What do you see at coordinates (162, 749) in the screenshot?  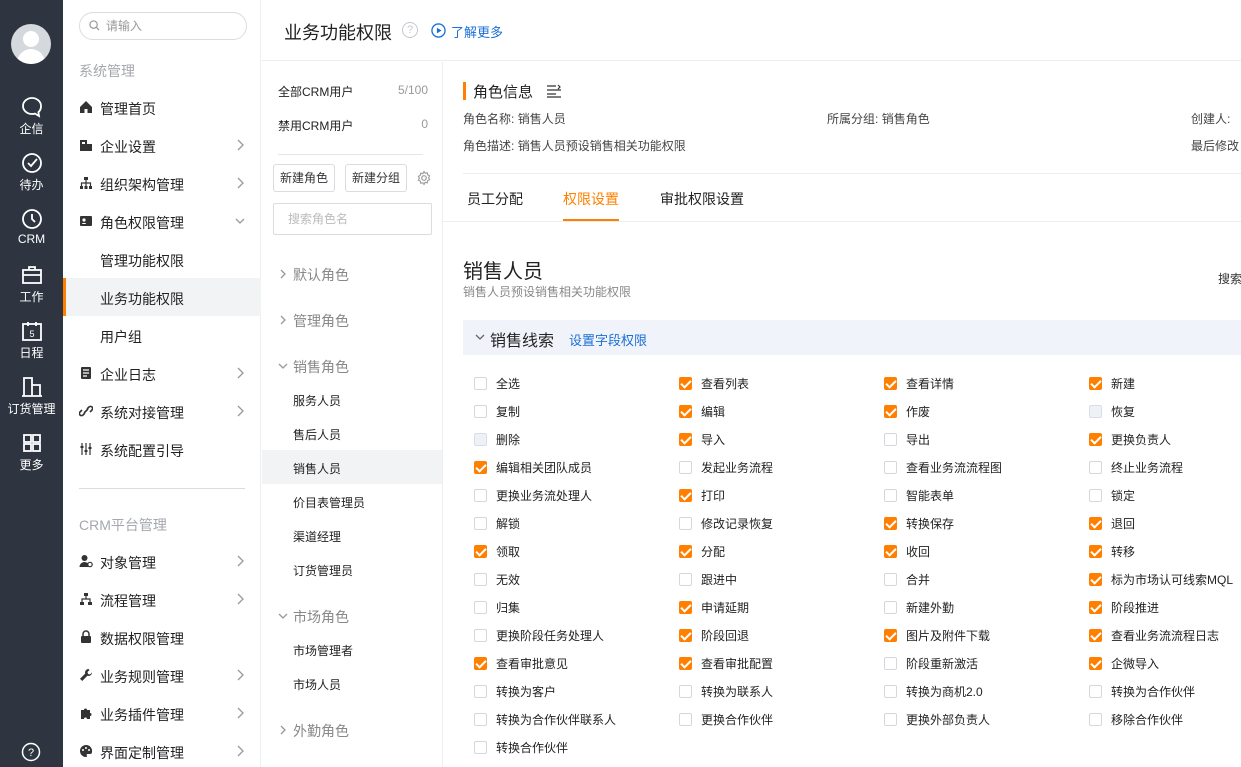 I see `sidebar-item-ui-custom: 界面定制管理` at bounding box center [162, 749].